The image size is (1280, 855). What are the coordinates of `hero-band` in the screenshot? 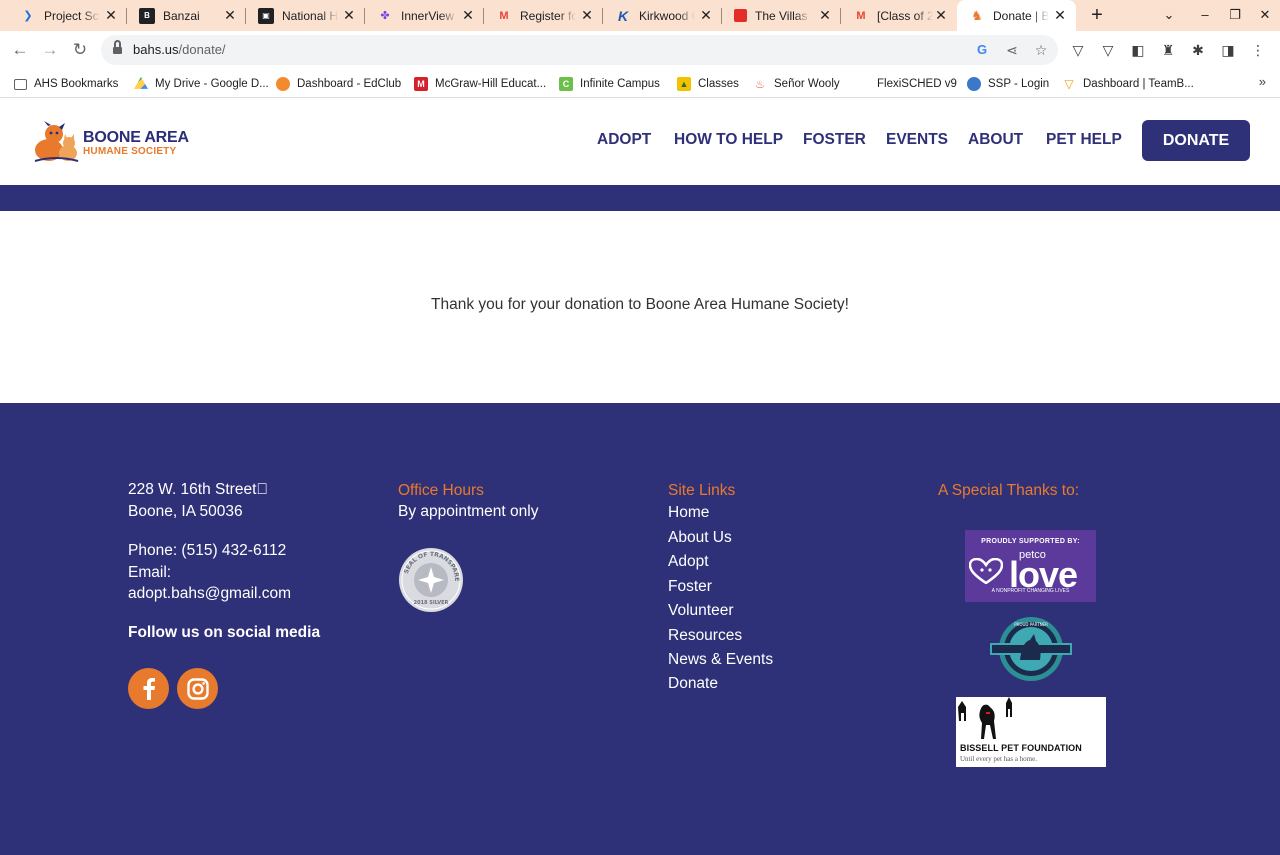 It's located at (640, 198).